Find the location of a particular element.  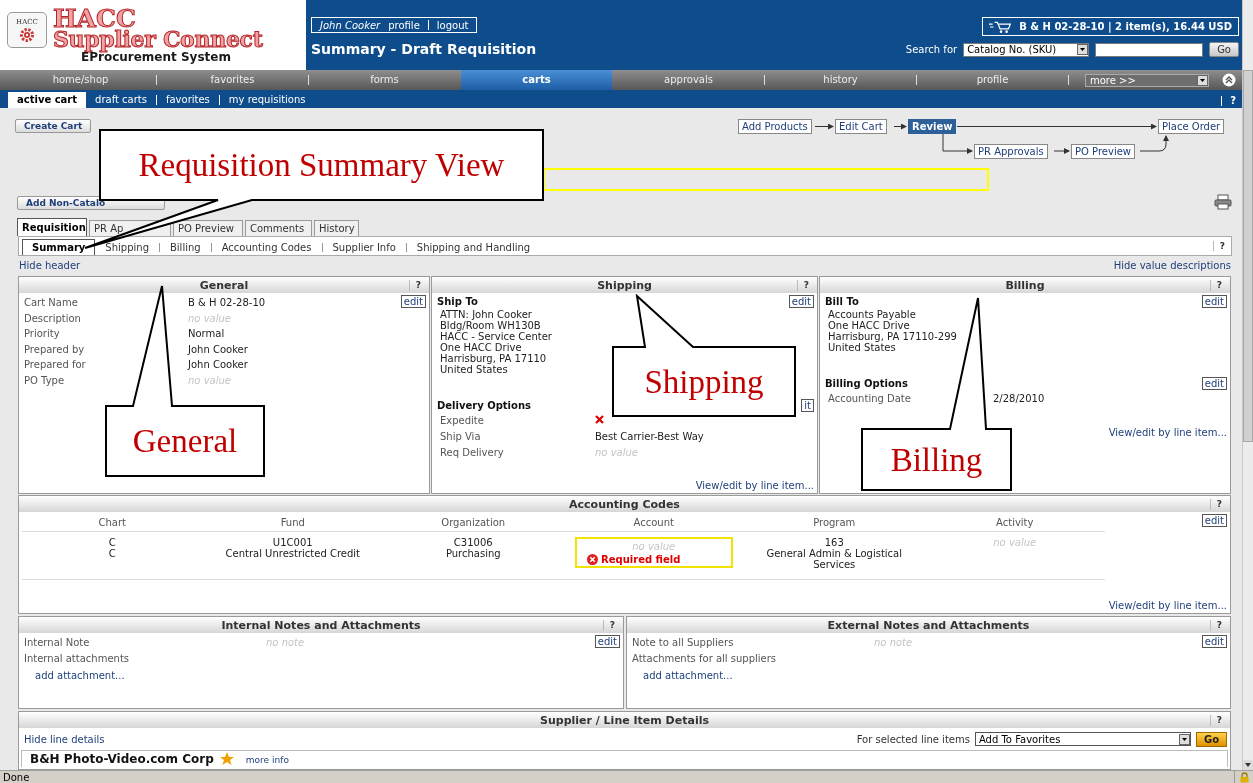

document-tab: Comments is located at coordinates (278, 228).